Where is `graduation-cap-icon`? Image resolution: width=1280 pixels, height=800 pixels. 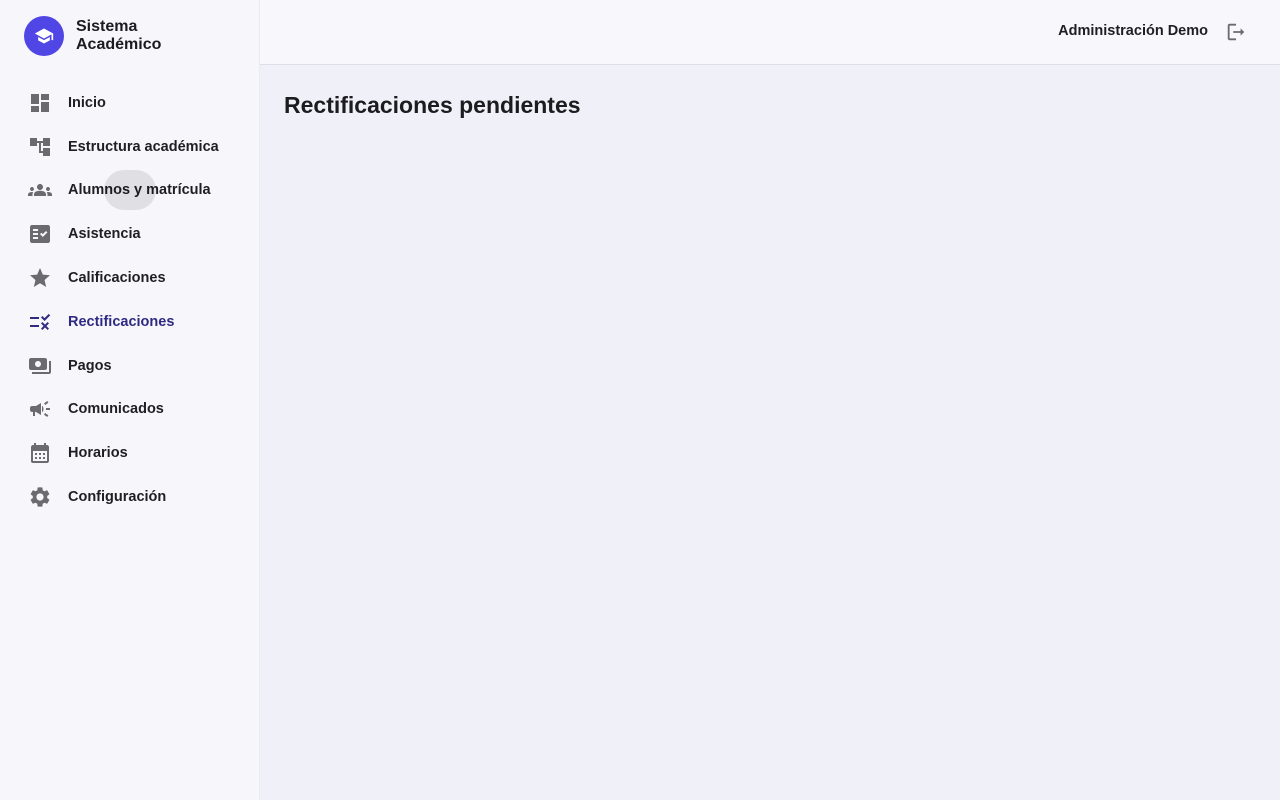
graduation-cap-icon is located at coordinates (44, 36).